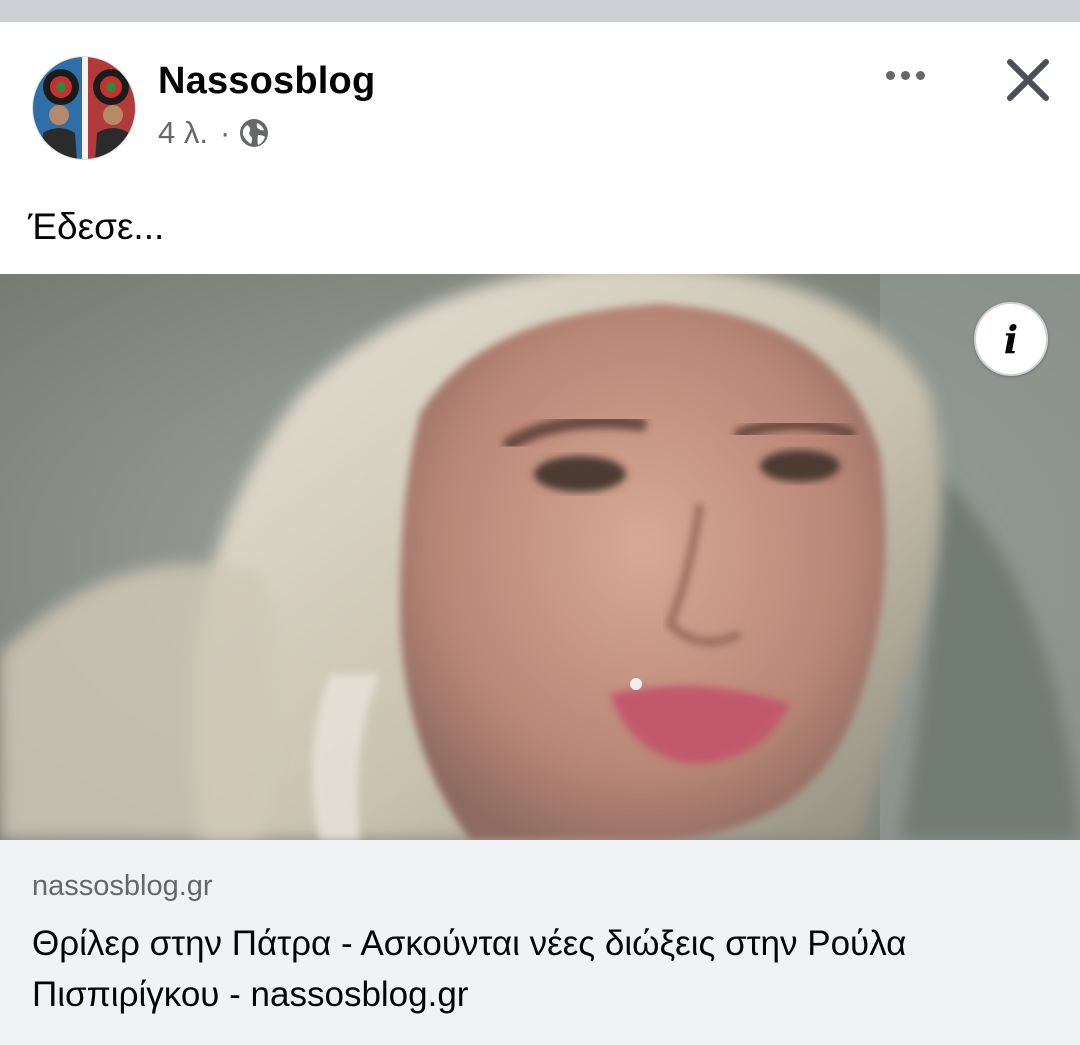 This screenshot has width=1080, height=1045. I want to click on close-icon, so click(1028, 80).